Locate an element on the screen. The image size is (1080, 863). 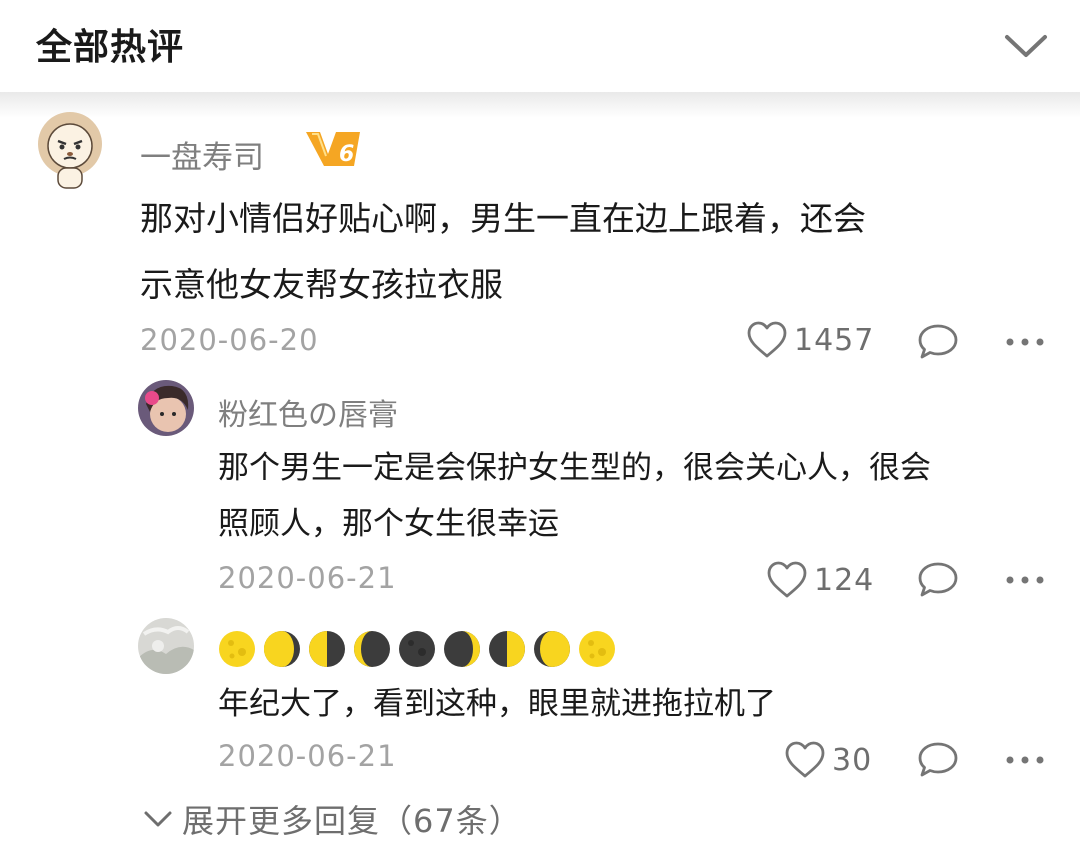
like-count: 1457 is located at coordinates (834, 340).